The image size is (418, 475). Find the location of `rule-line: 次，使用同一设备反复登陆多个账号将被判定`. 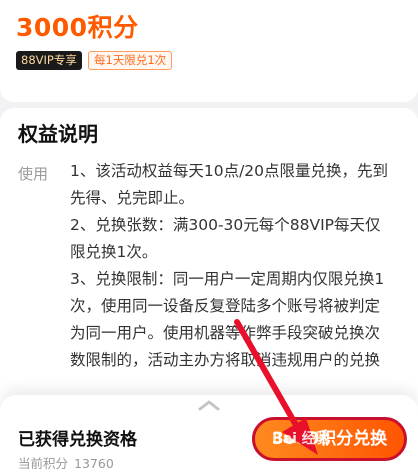

rule-line: 次，使用同一设备反复登陆多个账号将被判定 is located at coordinates (225, 306).